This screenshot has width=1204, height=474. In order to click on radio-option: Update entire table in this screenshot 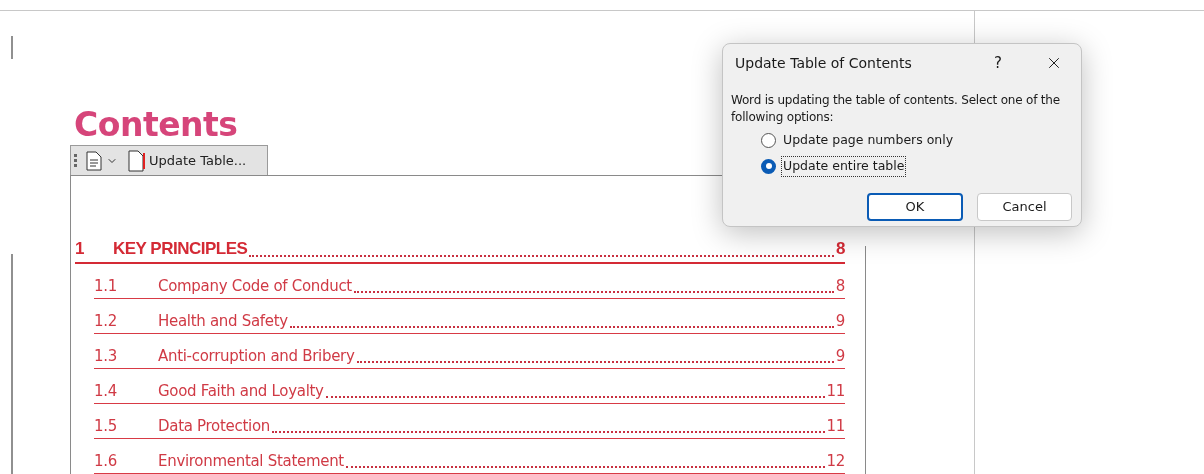, I will do `click(917, 166)`.